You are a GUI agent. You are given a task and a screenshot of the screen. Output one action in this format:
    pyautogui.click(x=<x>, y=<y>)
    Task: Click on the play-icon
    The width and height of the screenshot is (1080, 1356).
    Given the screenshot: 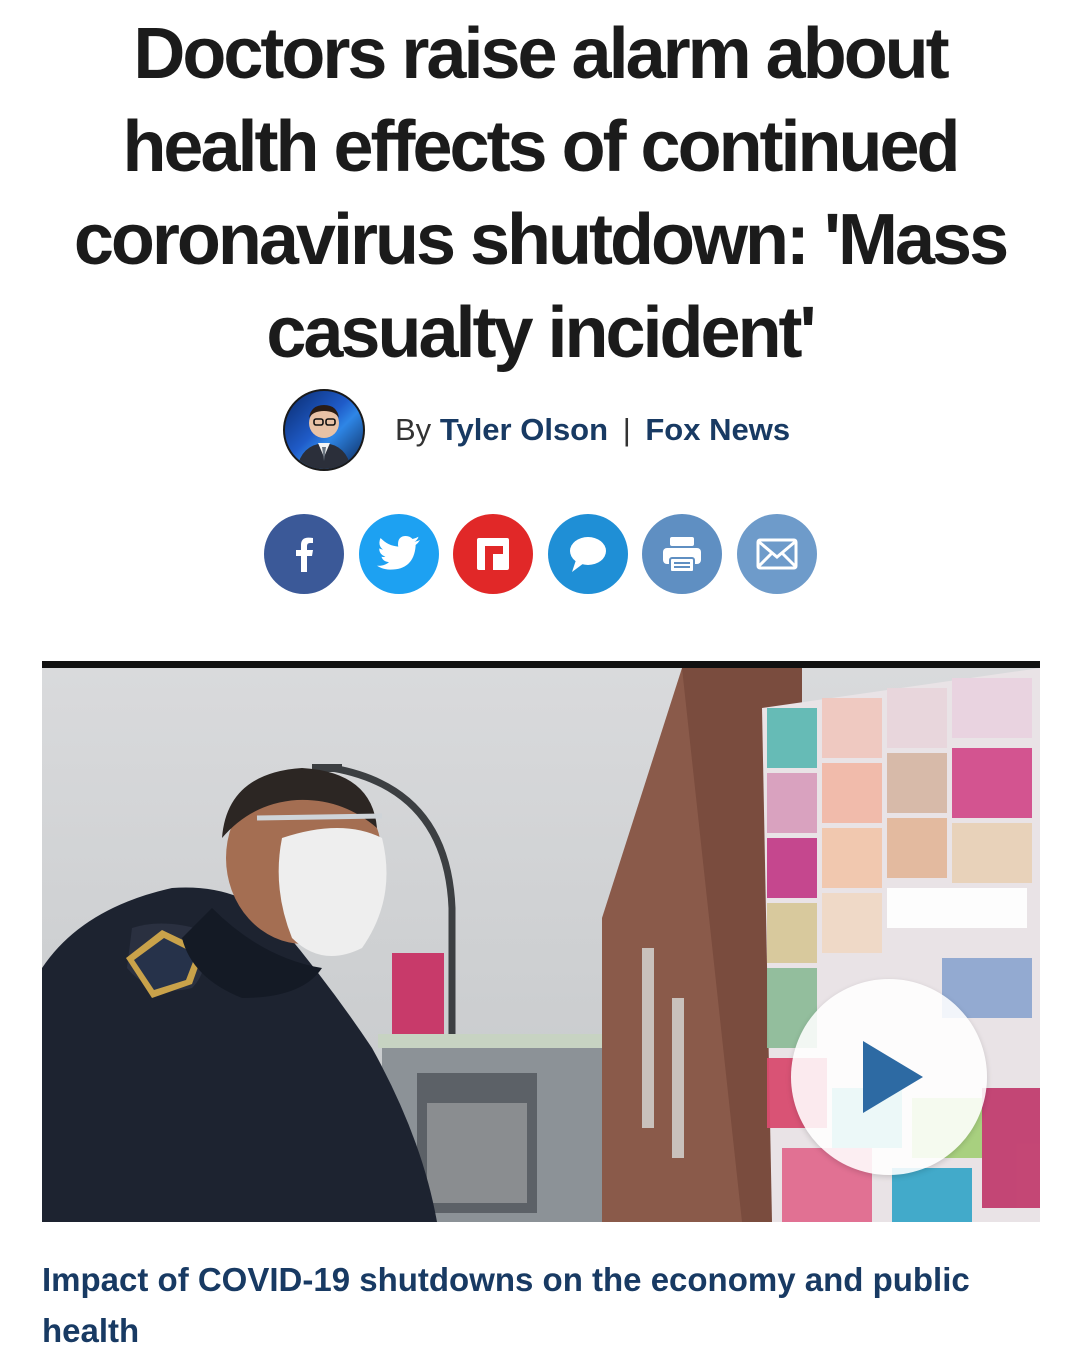 What is the action you would take?
    pyautogui.click(x=893, y=1077)
    